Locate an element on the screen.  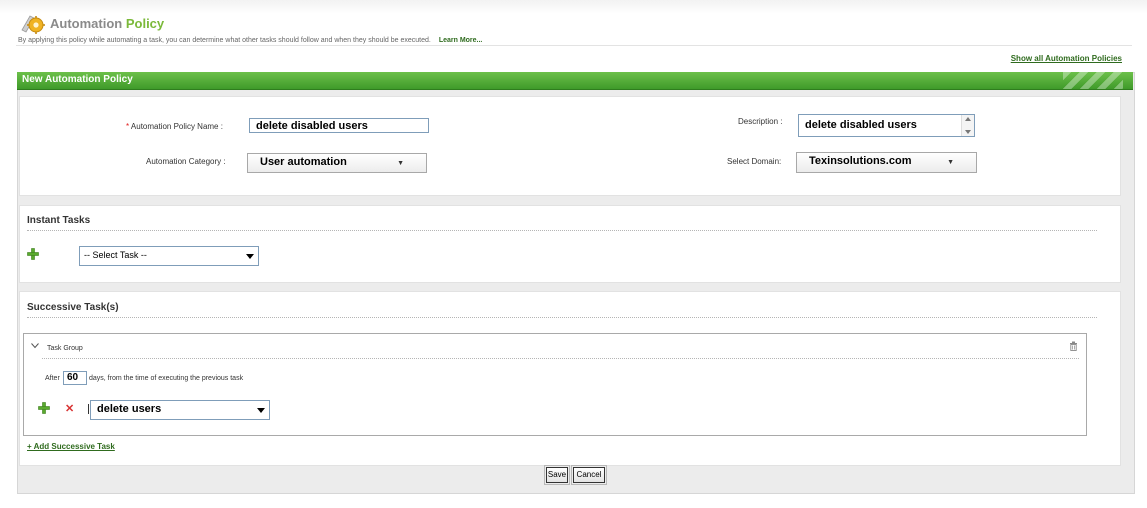
cancel-button: Cancel is located at coordinates (589, 475).